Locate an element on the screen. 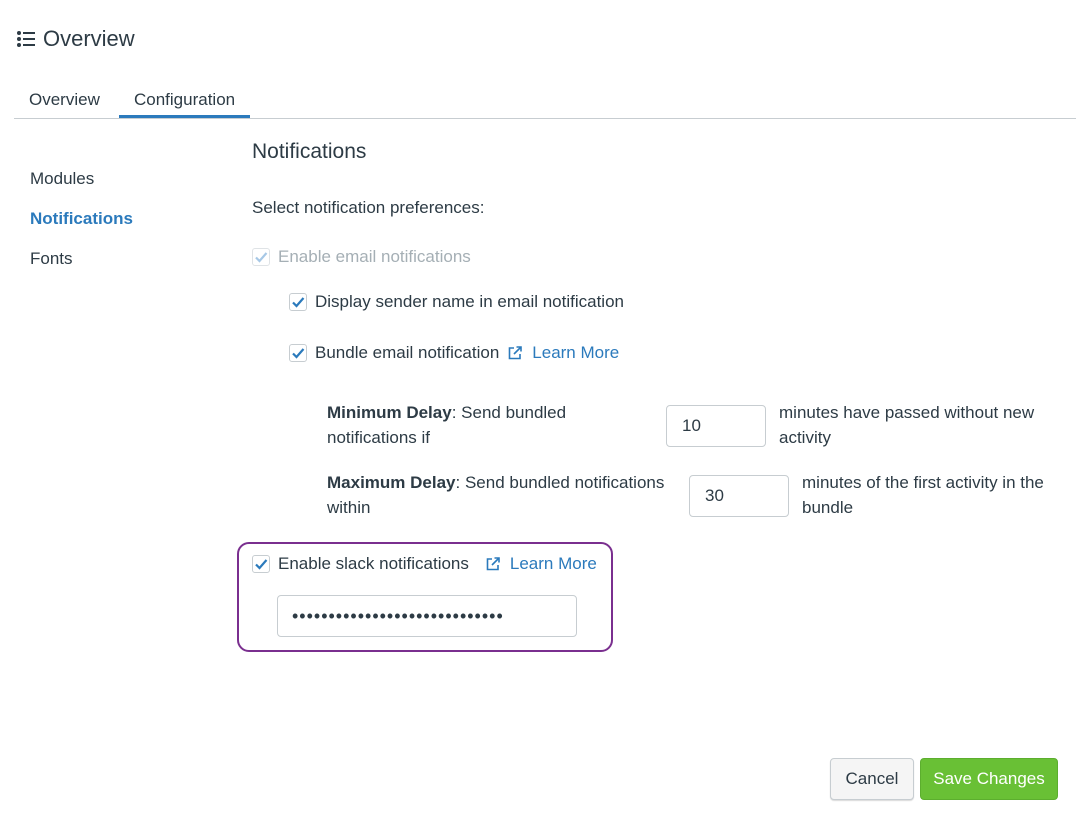 Image resolution: width=1092 pixels, height=816 pixels. tab-bar: Overview Configuration is located at coordinates (545, 102).